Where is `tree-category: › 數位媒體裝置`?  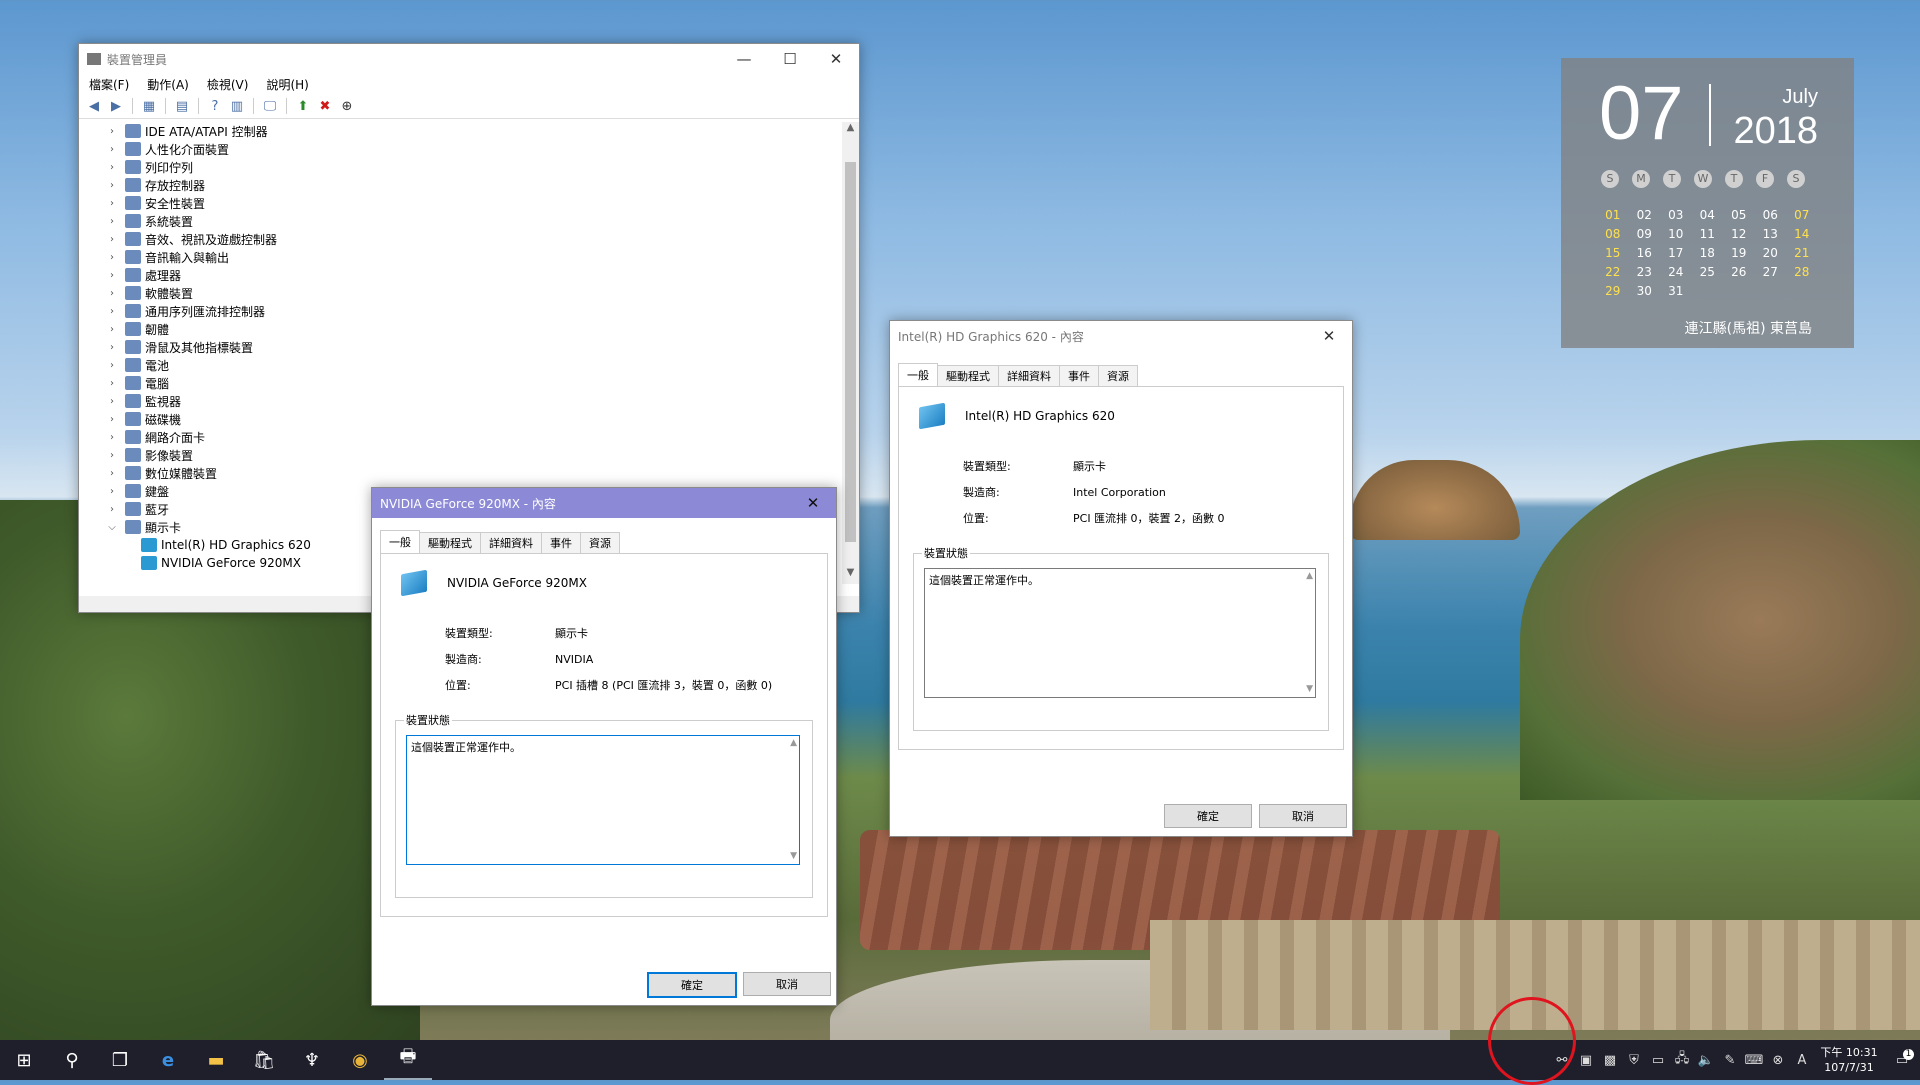 tree-category: › 數位媒體裝置 is located at coordinates (460, 473).